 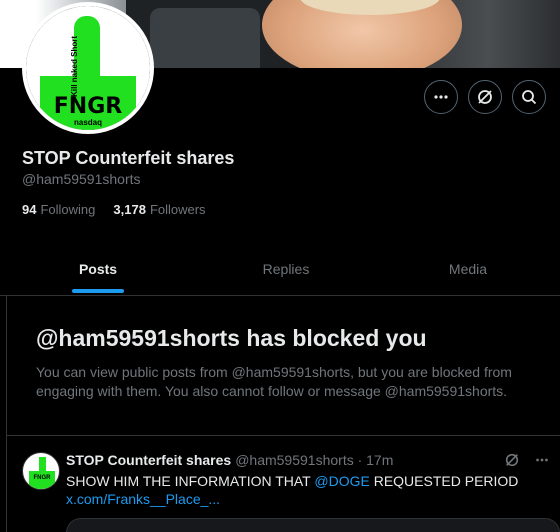 What do you see at coordinates (283, 435) in the screenshot?
I see `divider` at bounding box center [283, 435].